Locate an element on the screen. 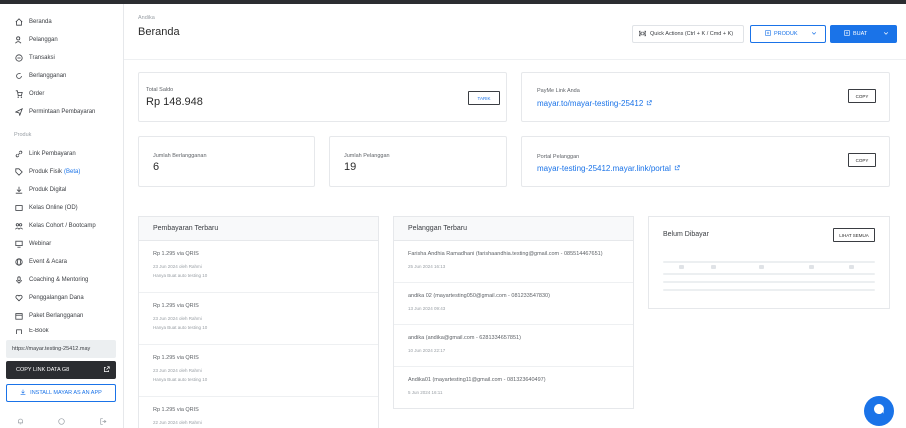 Image resolution: width=906 pixels, height=428 pixels. tarik-button: TARIK is located at coordinates (484, 98).